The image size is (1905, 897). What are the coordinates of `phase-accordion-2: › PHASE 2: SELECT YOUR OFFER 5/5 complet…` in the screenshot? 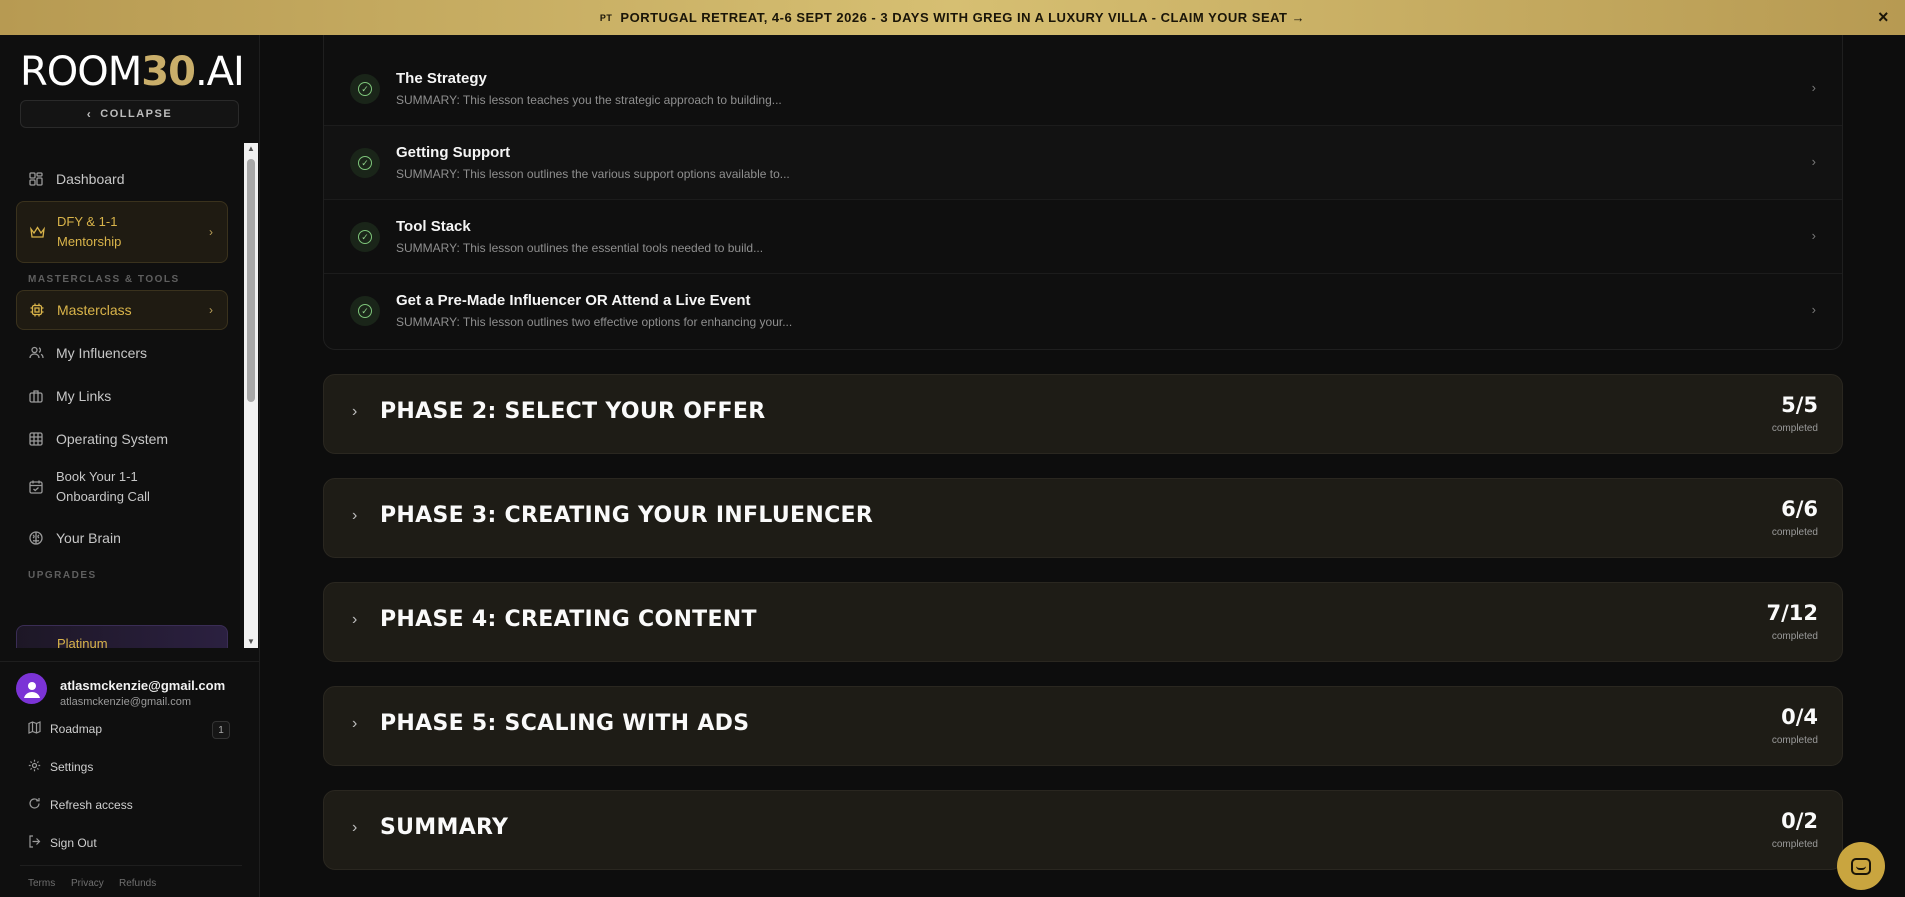 It's located at (1083, 414).